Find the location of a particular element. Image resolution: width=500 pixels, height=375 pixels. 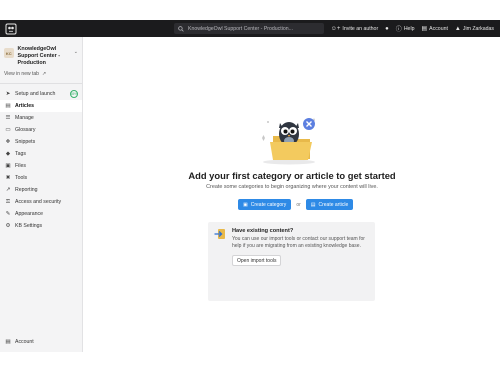

sidebar-divider is located at coordinates (41, 83).